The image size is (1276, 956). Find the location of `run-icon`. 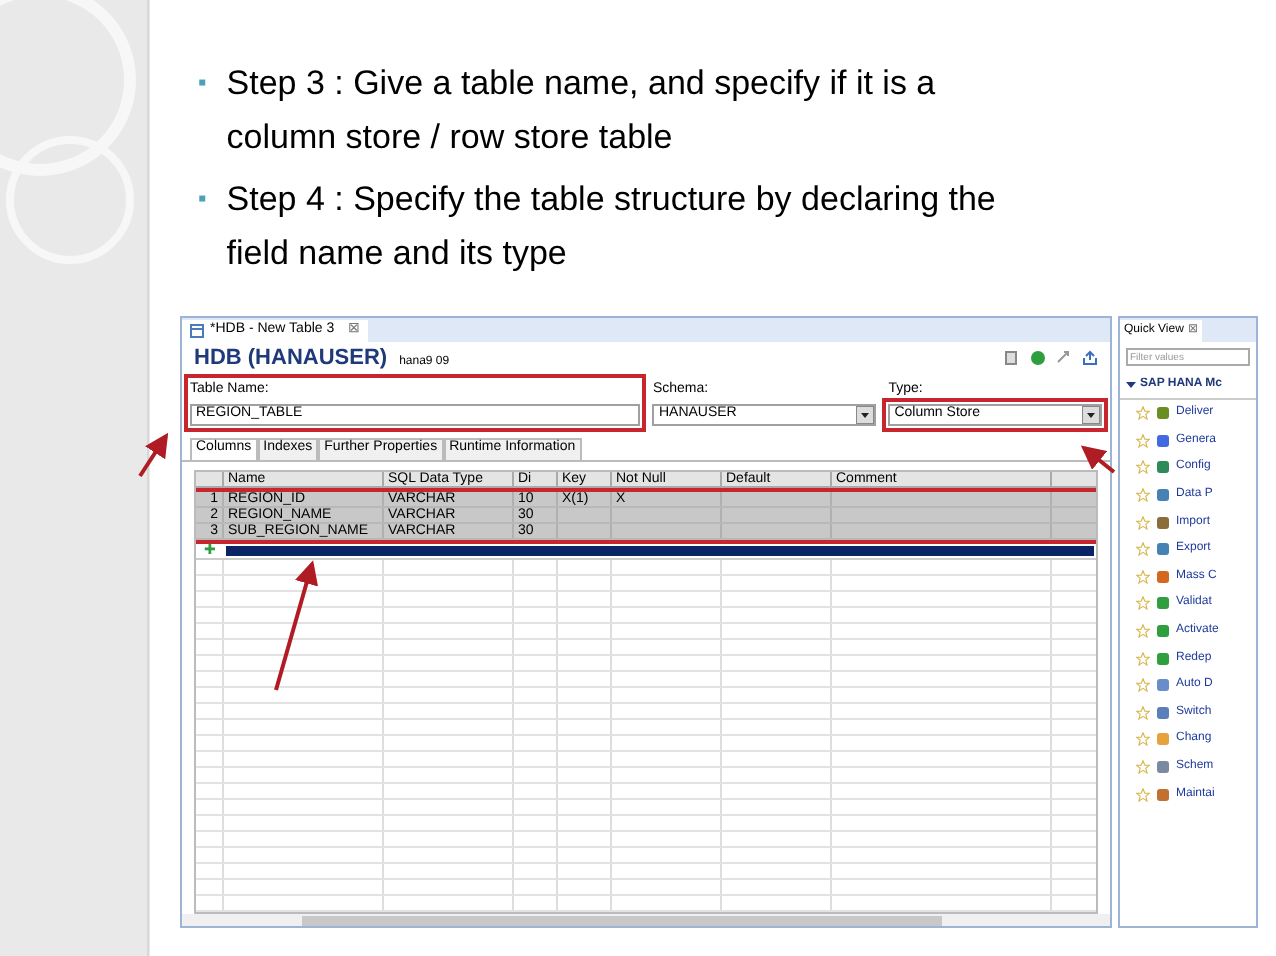

run-icon is located at coordinates (1038, 358).